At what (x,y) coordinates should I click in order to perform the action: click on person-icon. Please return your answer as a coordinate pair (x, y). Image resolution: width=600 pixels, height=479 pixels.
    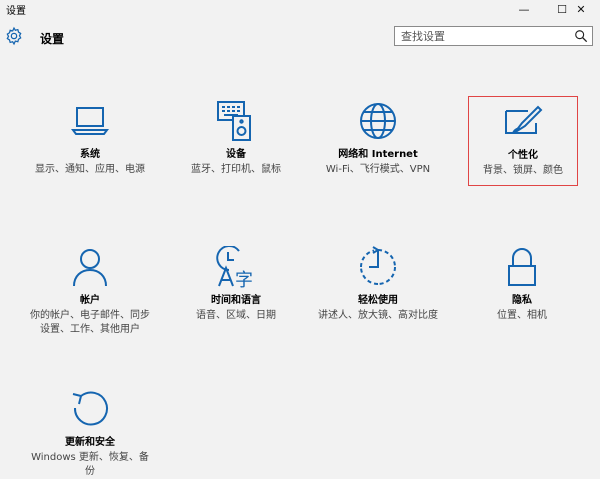
    Looking at the image, I should click on (90, 268).